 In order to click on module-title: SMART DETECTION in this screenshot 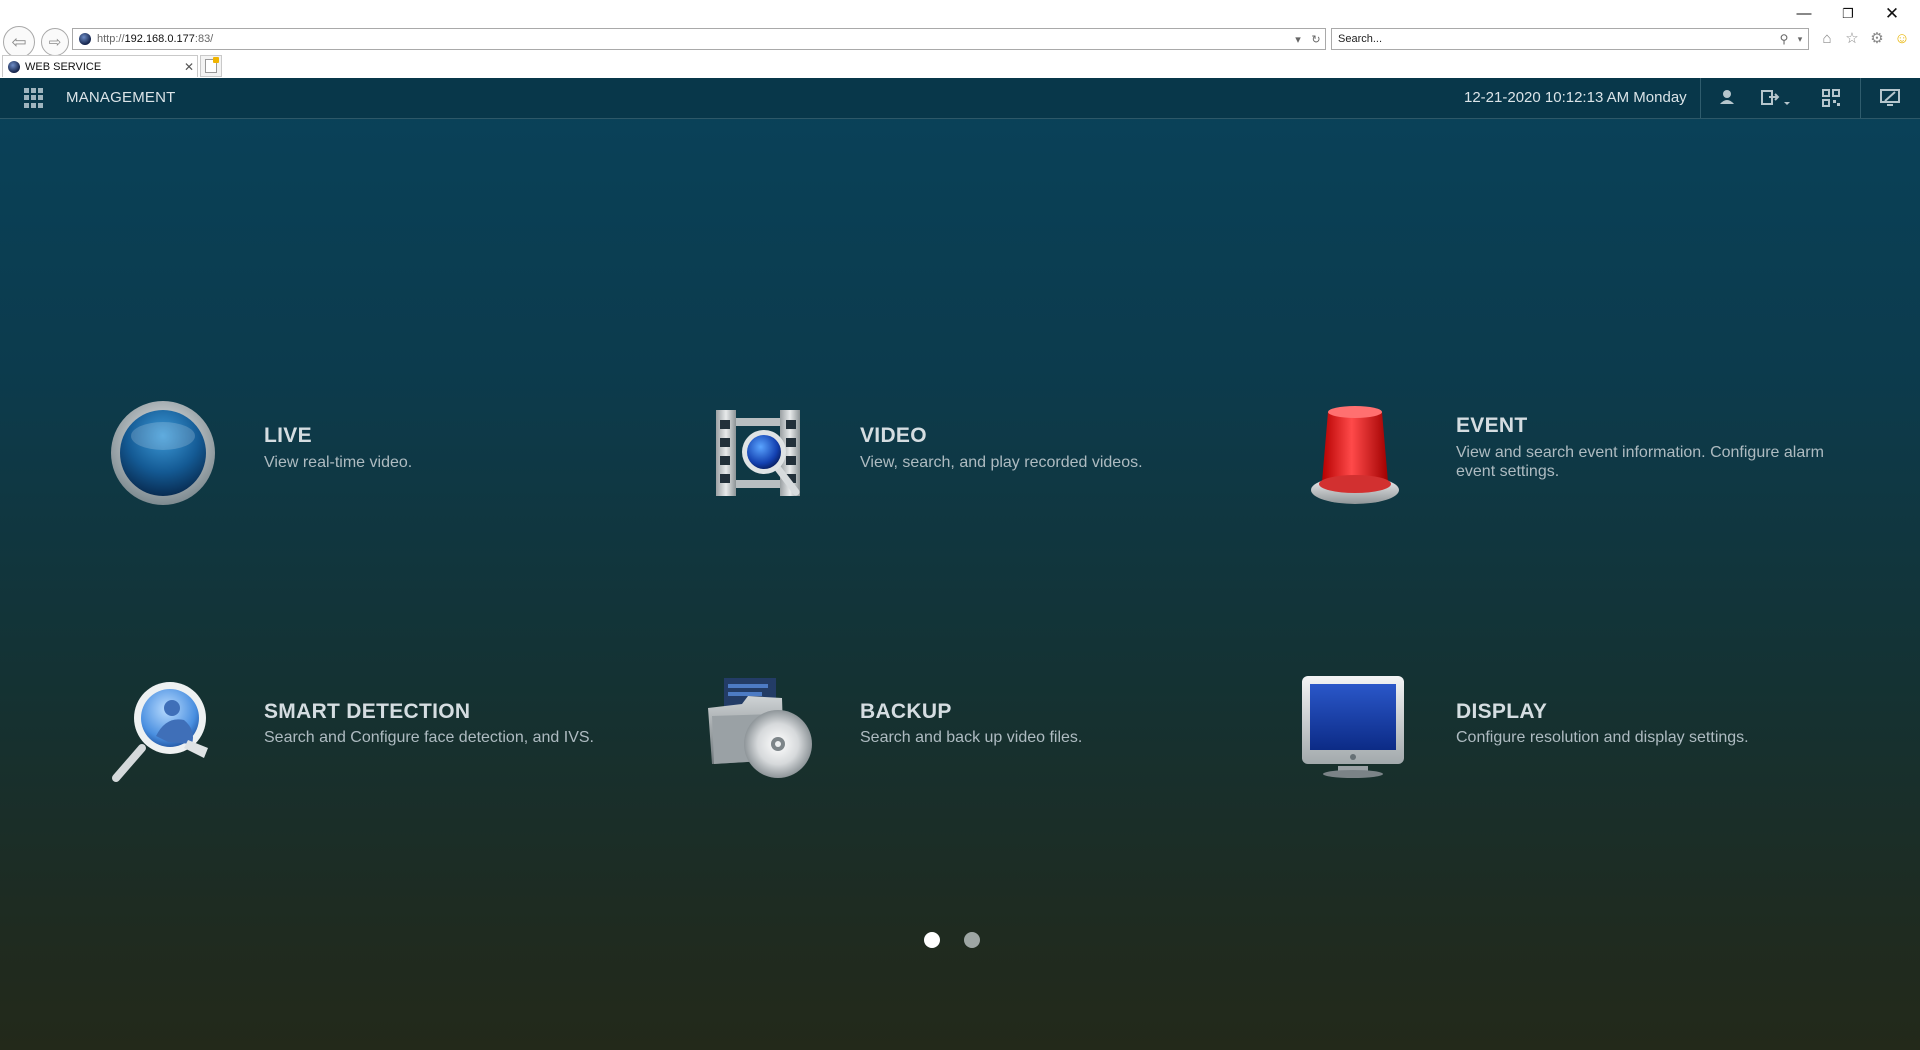, I will do `click(367, 711)`.